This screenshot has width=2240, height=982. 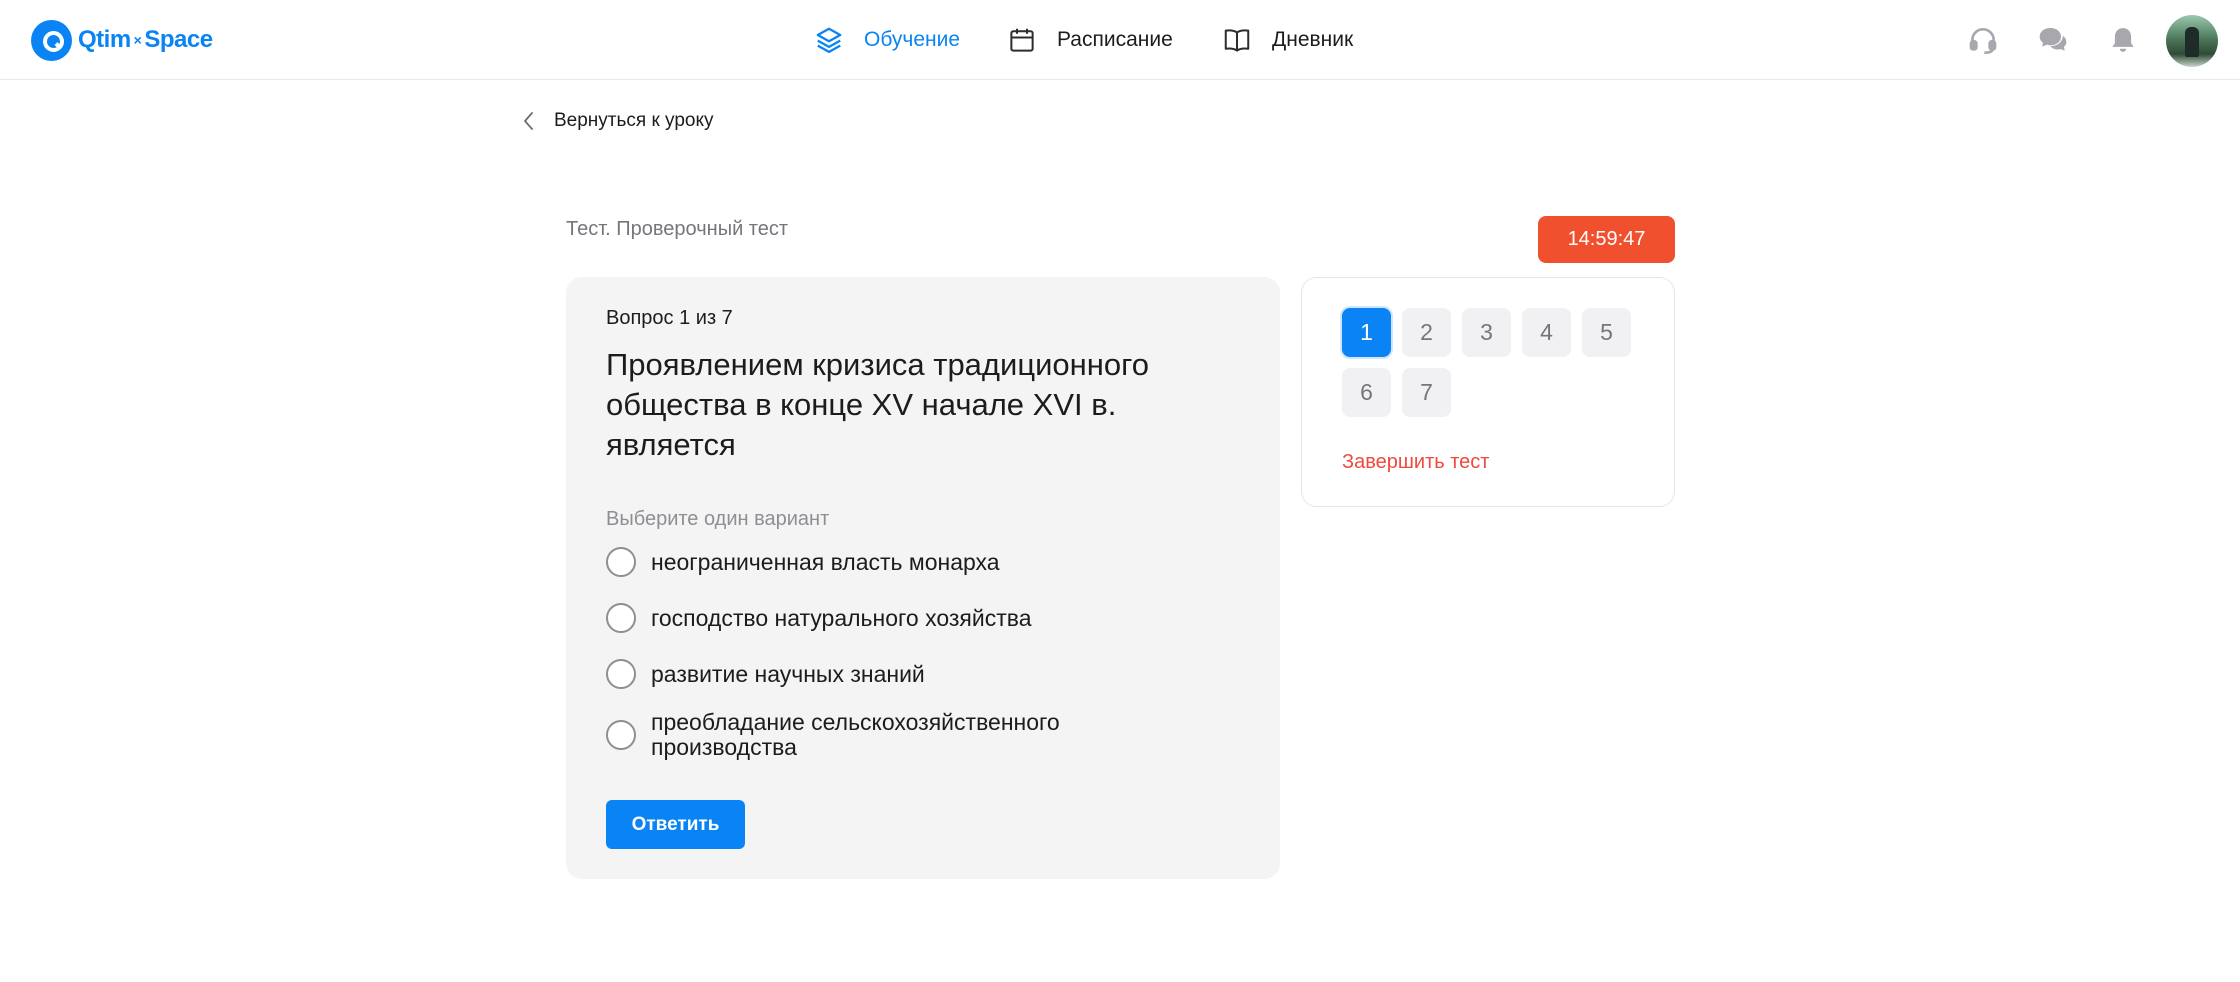 I want to click on question-navigator: 1 2 3 4 5 6 7 Завершить тест, so click(x=1488, y=392).